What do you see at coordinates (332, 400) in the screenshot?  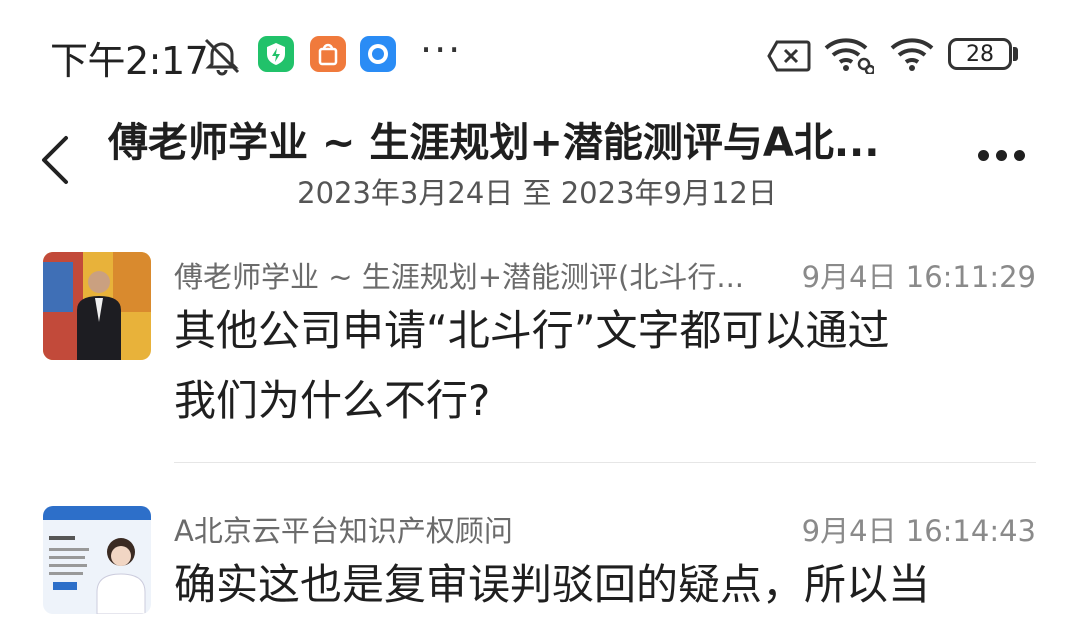 I see `message-line: 我们为什么不行?` at bounding box center [332, 400].